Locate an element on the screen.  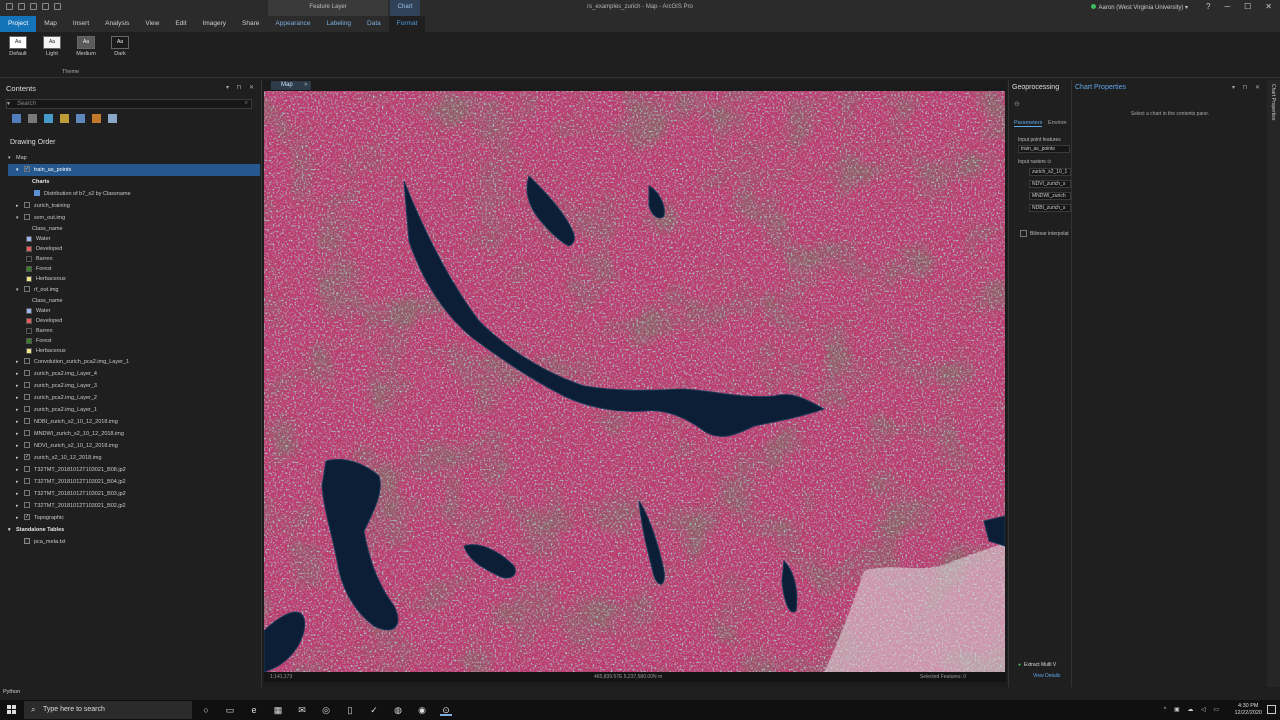
arcgis-pro-icon: ⊙ is located at coordinates (446, 710).